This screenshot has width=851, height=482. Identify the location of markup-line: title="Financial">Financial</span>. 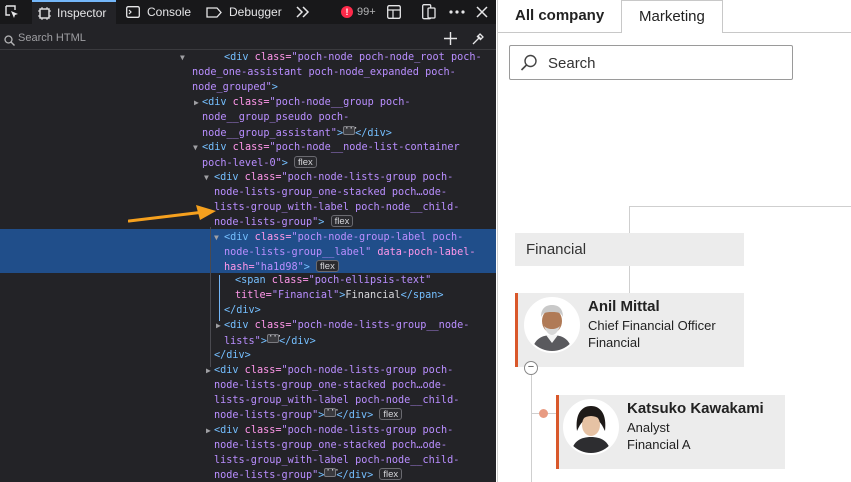
(248, 296).